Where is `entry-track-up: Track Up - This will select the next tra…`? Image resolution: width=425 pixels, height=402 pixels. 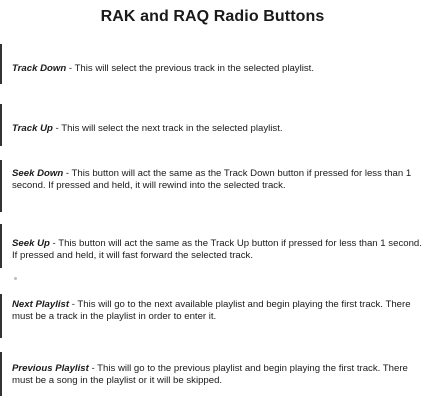
entry-track-up: Track Up - This will select the next tra… is located at coordinates (211, 129).